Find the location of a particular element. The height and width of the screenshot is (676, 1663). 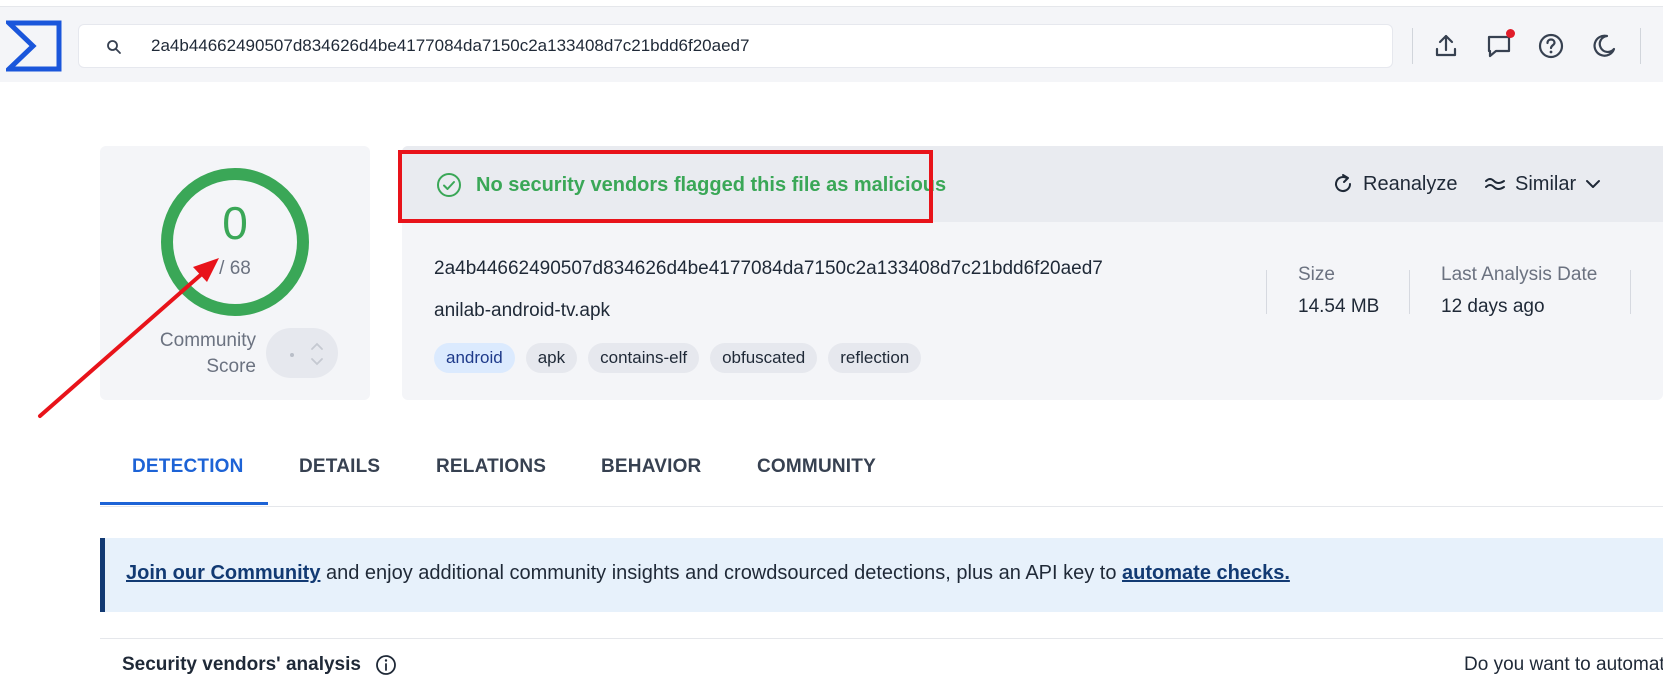

search-box is located at coordinates (735, 46).